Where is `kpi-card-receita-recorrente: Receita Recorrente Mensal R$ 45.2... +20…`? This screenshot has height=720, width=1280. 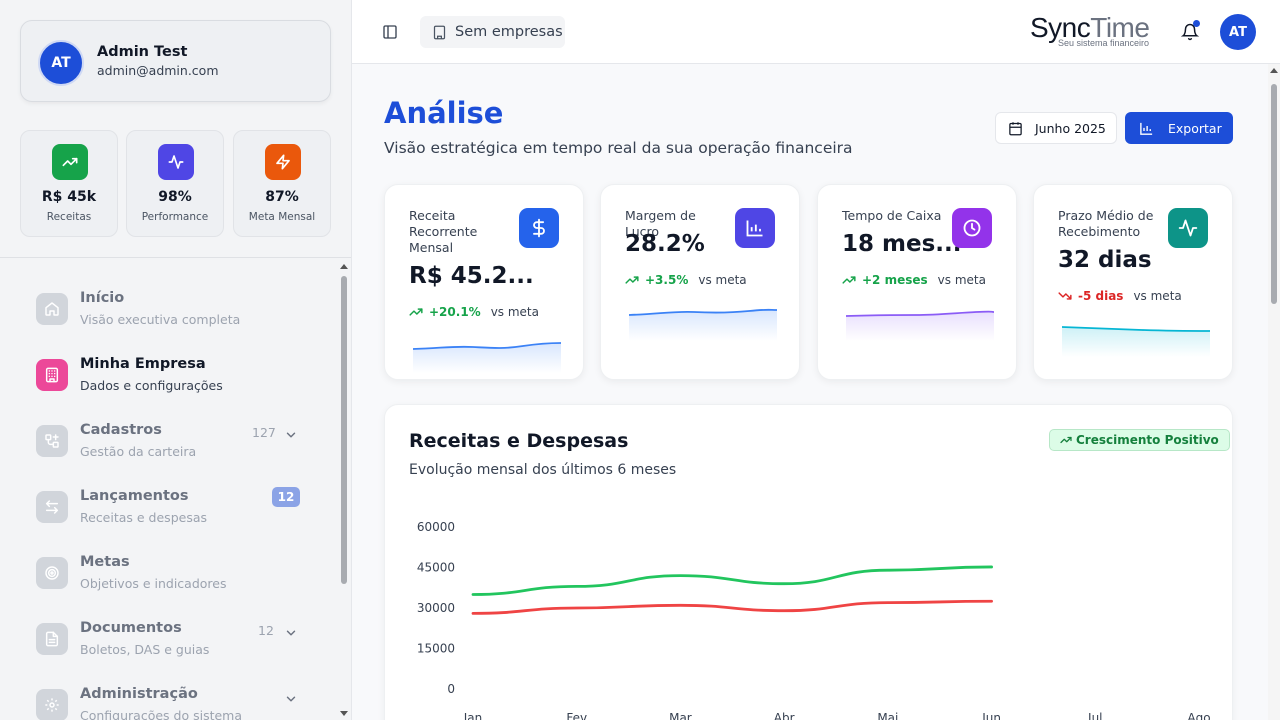 kpi-card-receita-recorrente: Receita Recorrente Mensal R$ 45.2... +20… is located at coordinates (484, 282).